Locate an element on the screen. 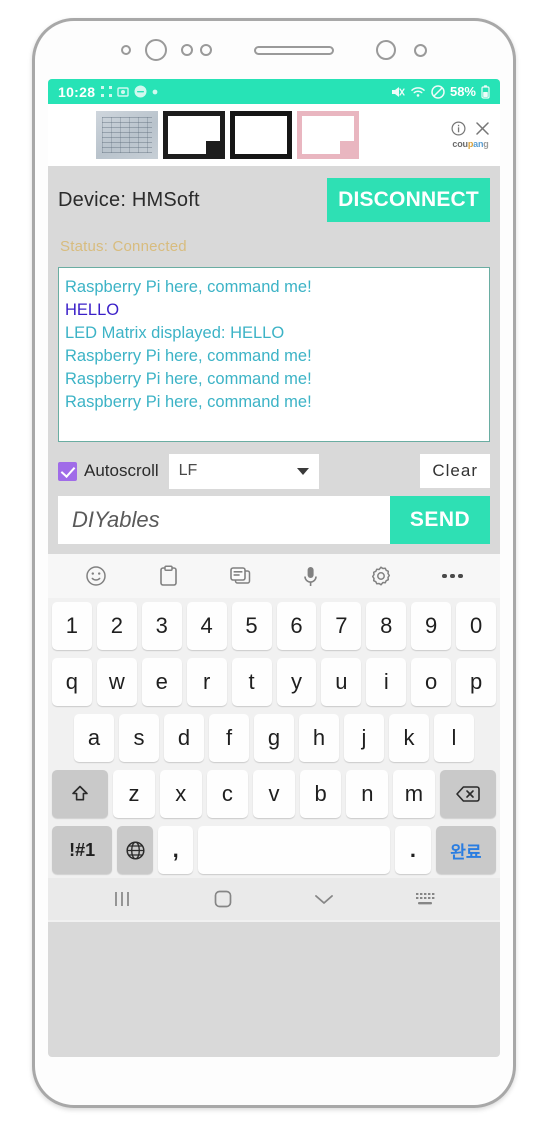 The height and width of the screenshot is (1125, 548). keyboard-switch-icon is located at coordinates (426, 899).